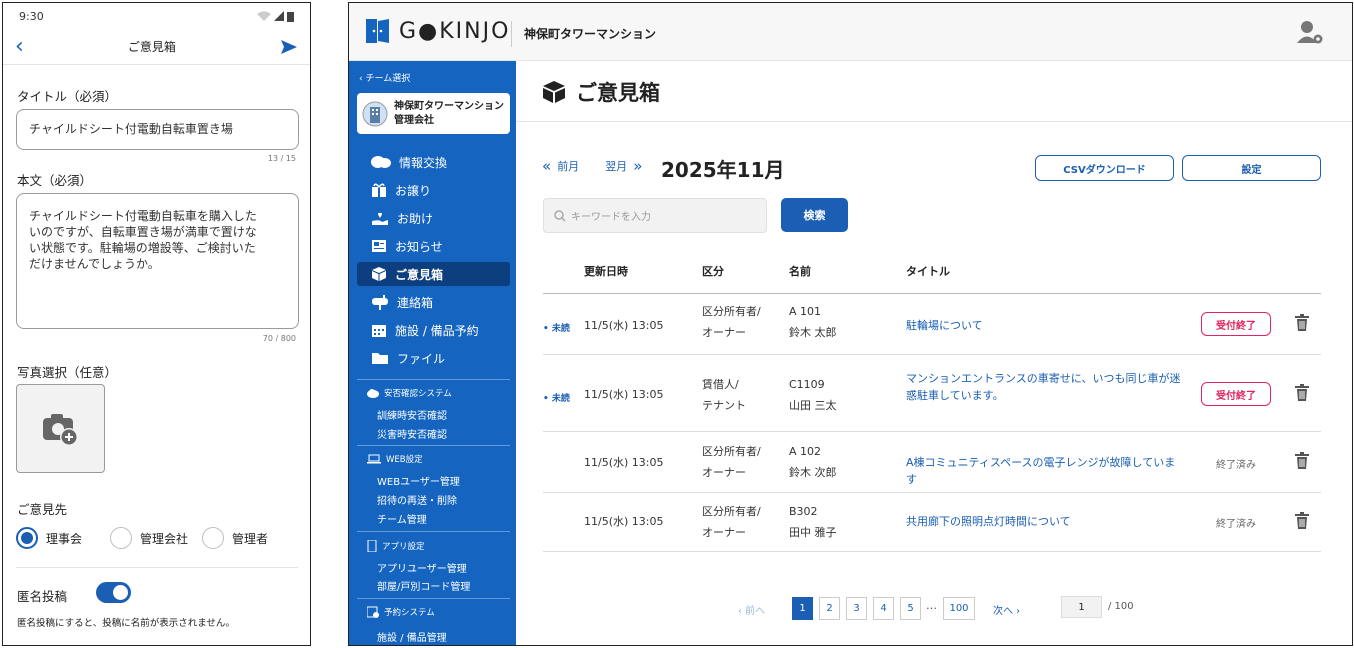  Describe the element at coordinates (151, 47) in the screenshot. I see `screen-title: ご意見箱` at that location.